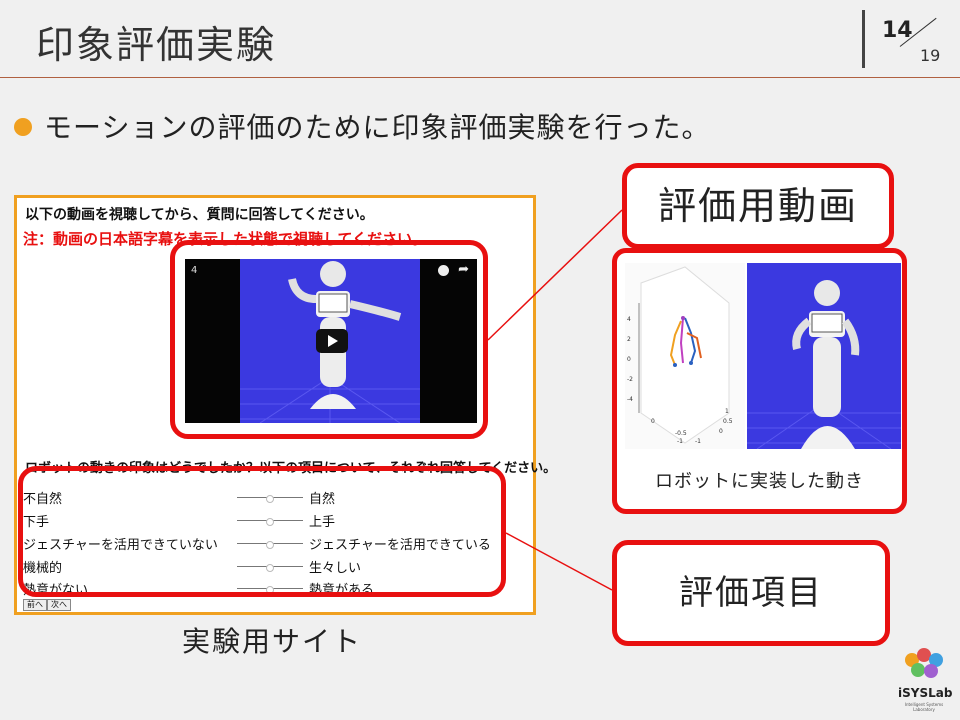 Image resolution: width=960 pixels, height=720 pixels. Describe the element at coordinates (824, 364) in the screenshot. I see `robot-figure` at that location.